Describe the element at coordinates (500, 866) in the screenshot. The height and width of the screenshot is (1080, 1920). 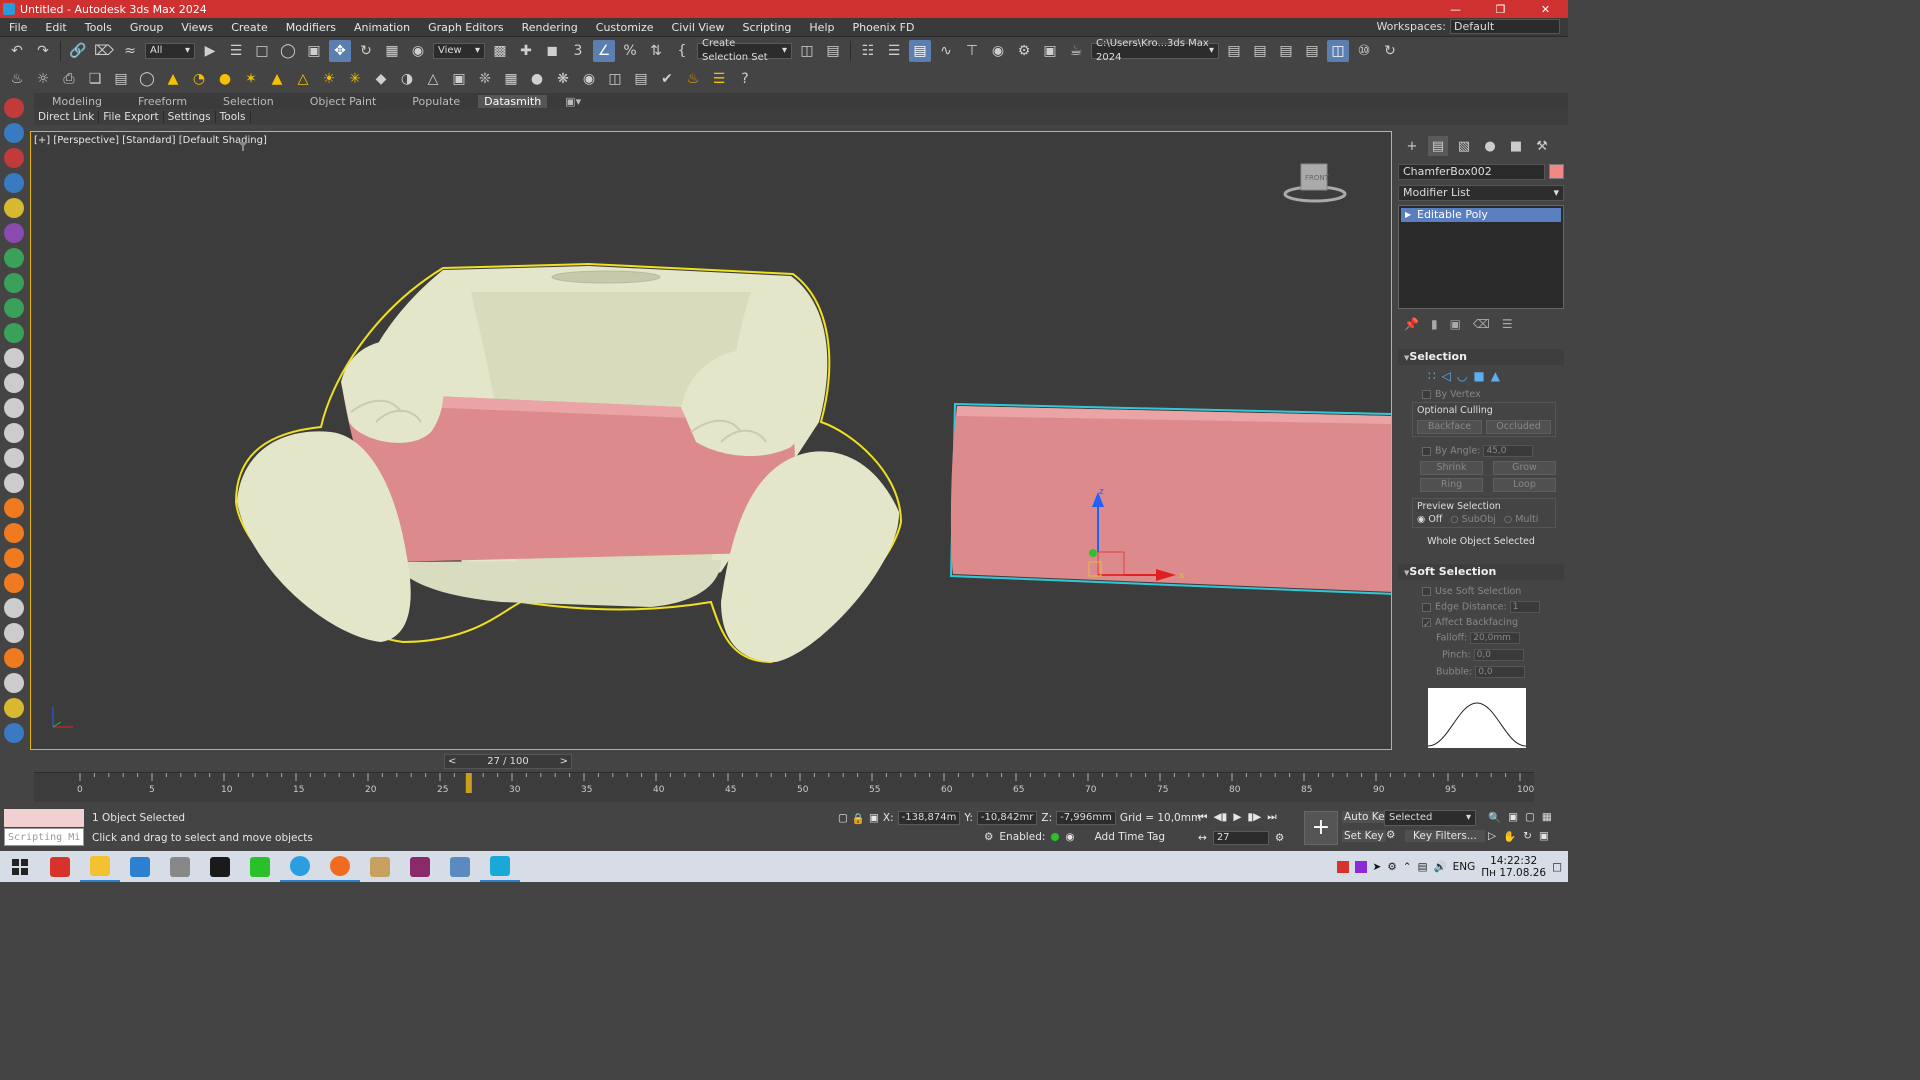
I see `taskbar-app-3dsmax` at that location.